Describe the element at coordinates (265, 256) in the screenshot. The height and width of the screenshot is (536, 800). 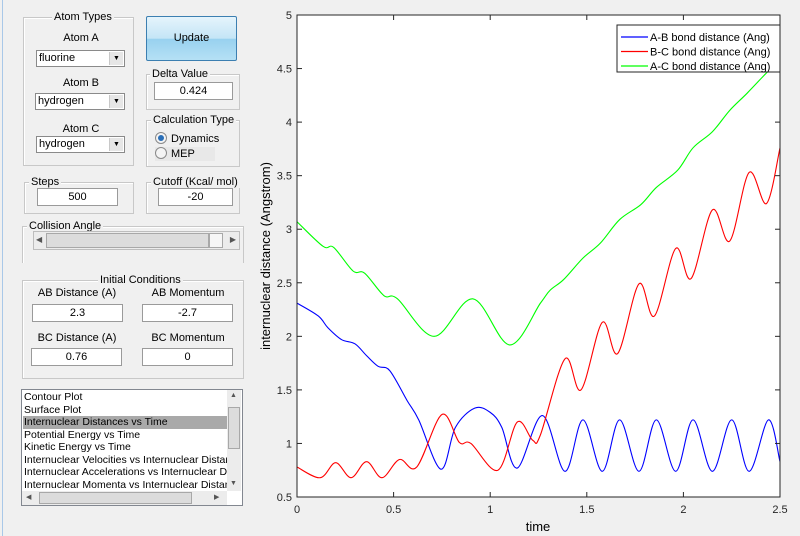
I see `y-axis-label: internuclear distance (Angstrom)` at that location.